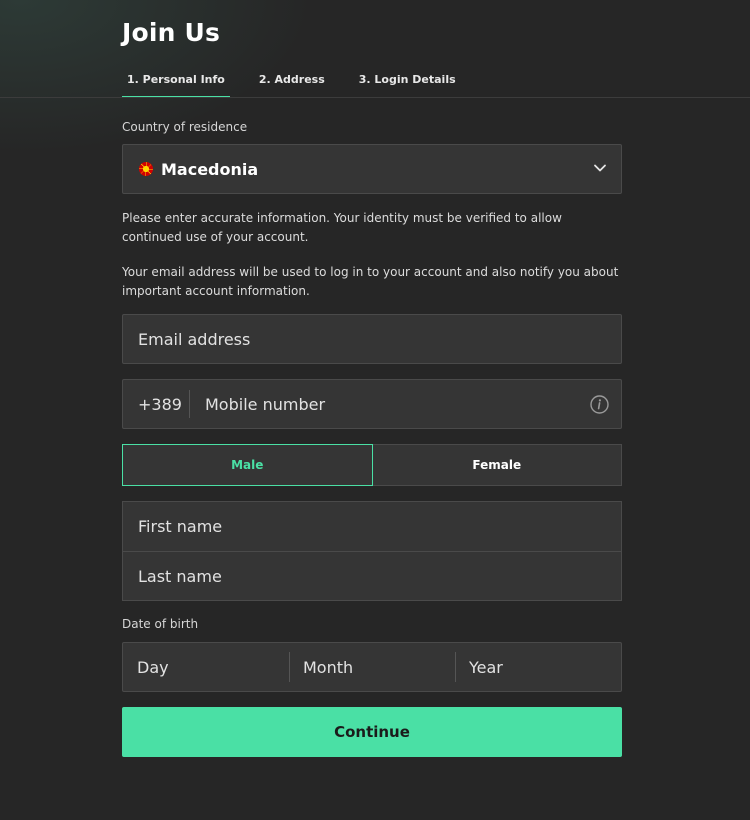  What do you see at coordinates (185, 127) in the screenshot?
I see `country-label: Country of residence` at bounding box center [185, 127].